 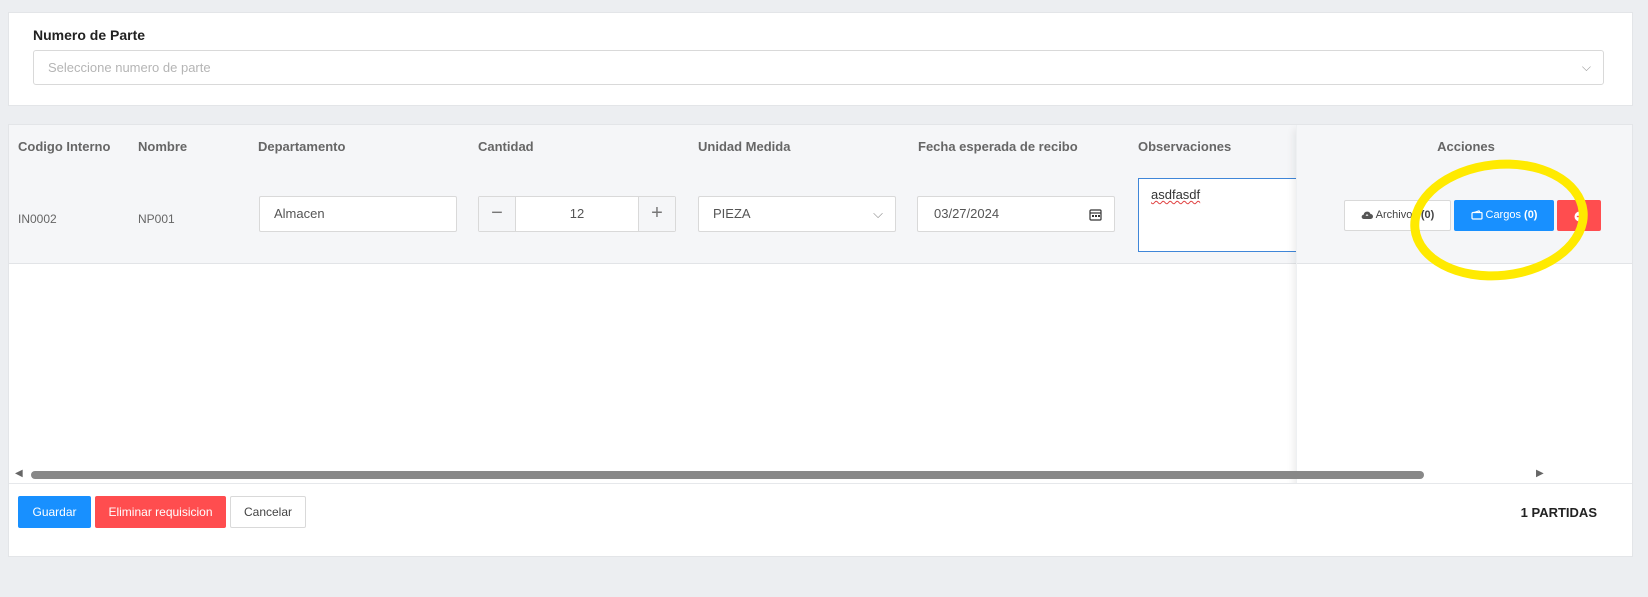 What do you see at coordinates (497, 214) in the screenshot?
I see `decrement-button: −` at bounding box center [497, 214].